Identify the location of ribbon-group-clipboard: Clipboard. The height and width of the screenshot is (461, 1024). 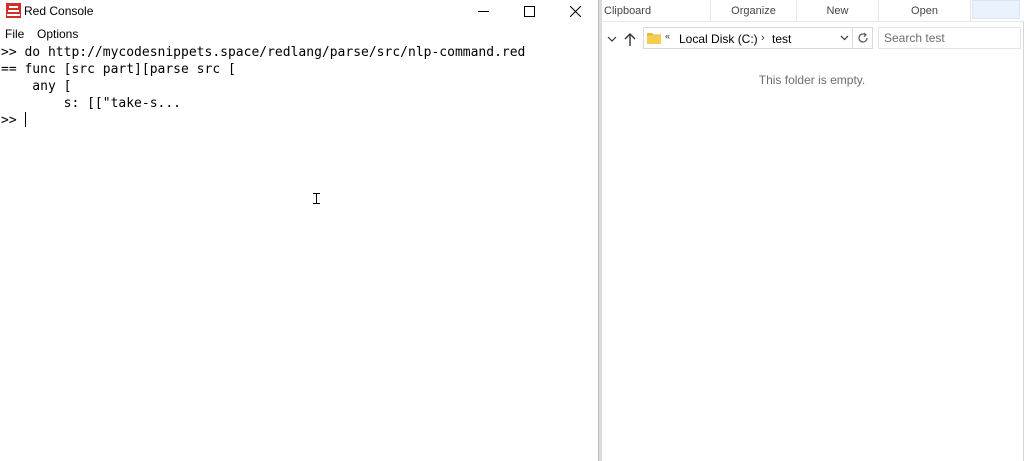
(656, 10).